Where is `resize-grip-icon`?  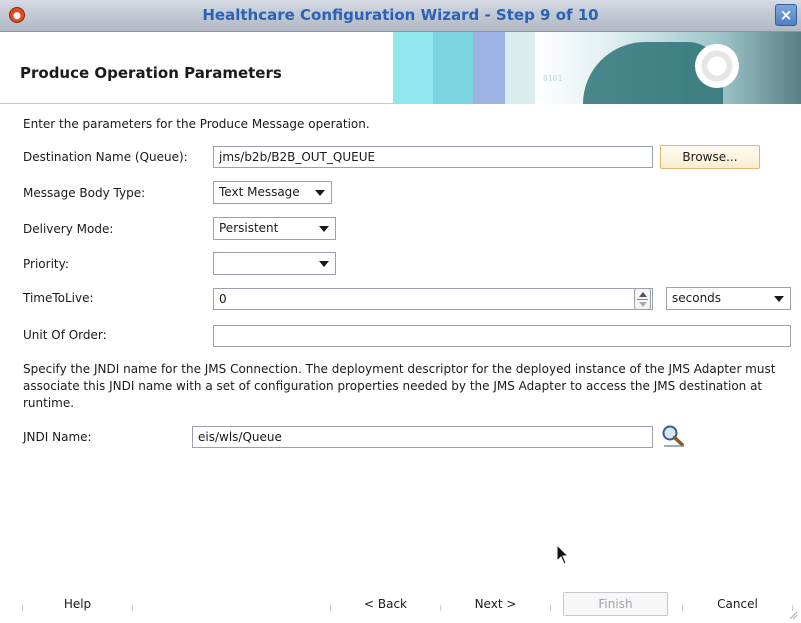 resize-grip-icon is located at coordinates (793, 615).